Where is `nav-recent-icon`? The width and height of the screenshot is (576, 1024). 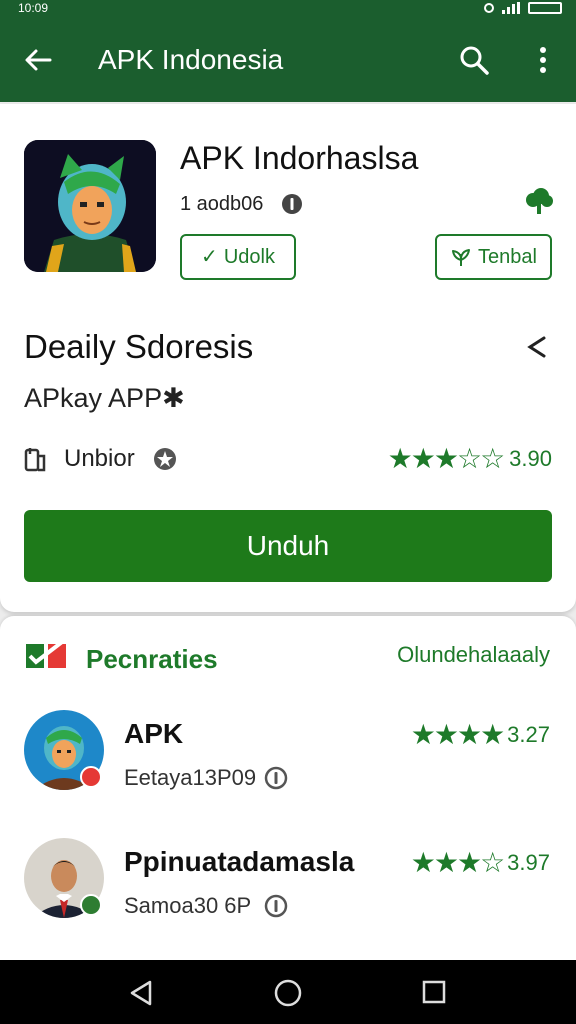
nav-recent-icon is located at coordinates (434, 992).